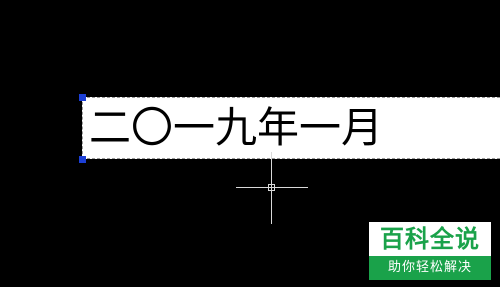  Describe the element at coordinates (272, 188) in the screenshot. I see `crosshair-cursor-icon` at that location.